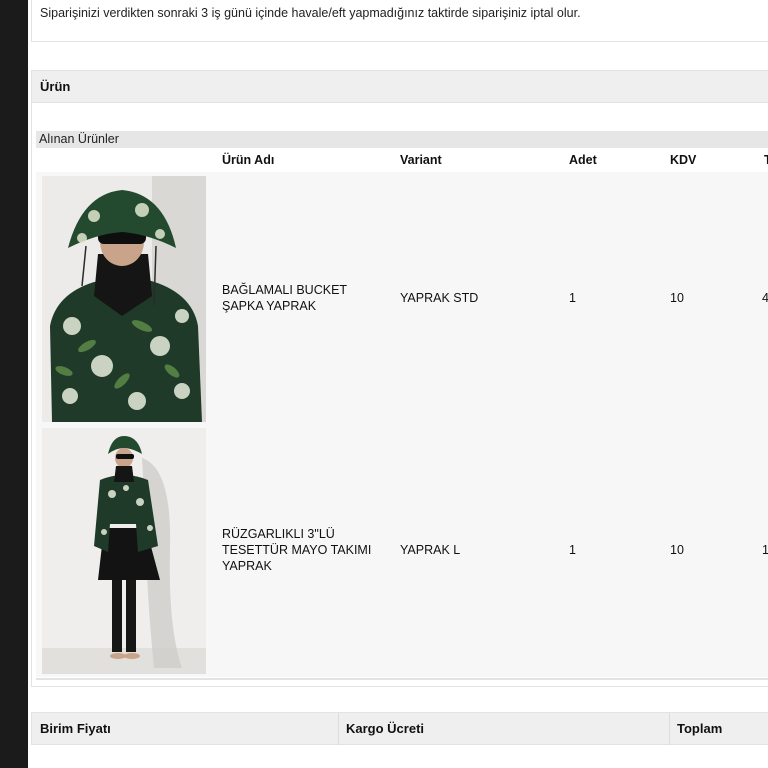 This screenshot has height=768, width=768. I want to click on column-header-quantity: Adet, so click(583, 160).